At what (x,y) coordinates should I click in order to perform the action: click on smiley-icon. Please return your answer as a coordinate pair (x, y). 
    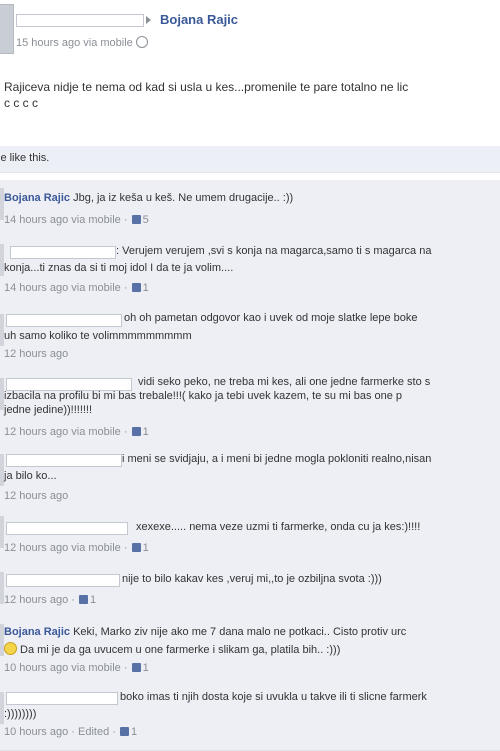
    Looking at the image, I should click on (10, 648).